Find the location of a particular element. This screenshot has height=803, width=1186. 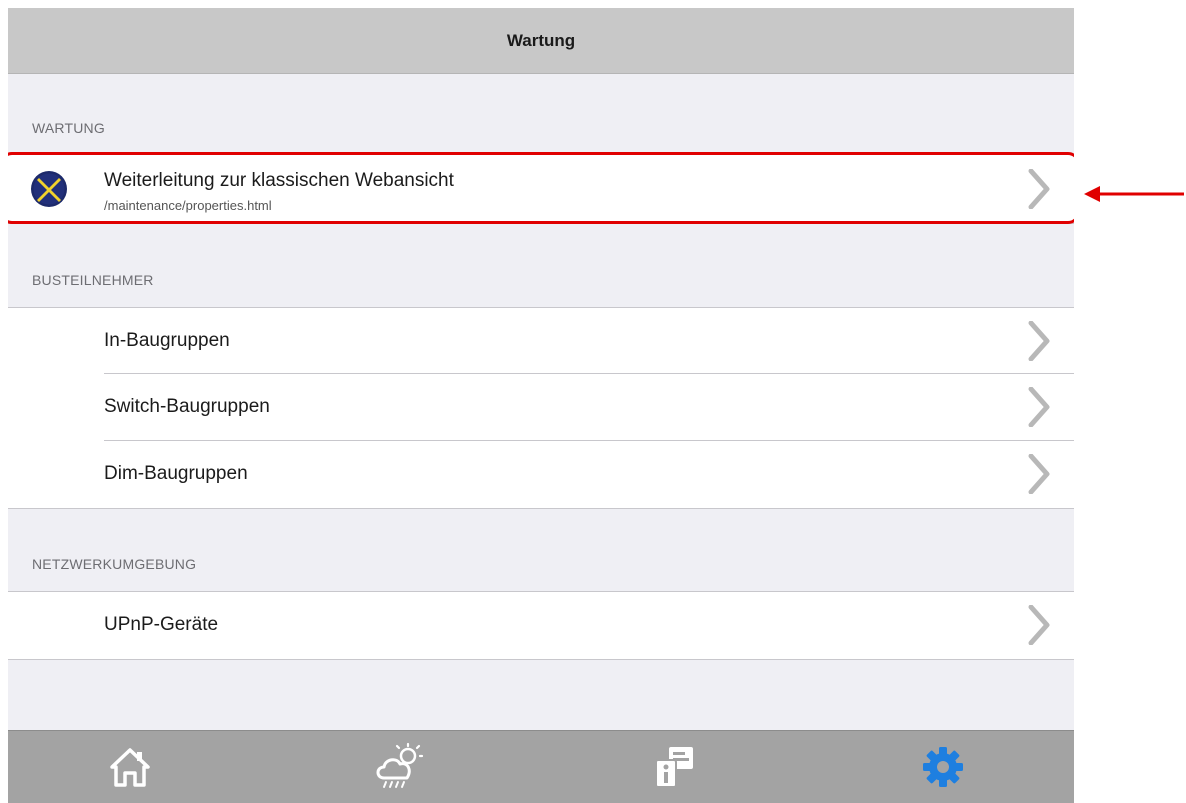

list-item-label: Dim-Baugruppen is located at coordinates (176, 473).